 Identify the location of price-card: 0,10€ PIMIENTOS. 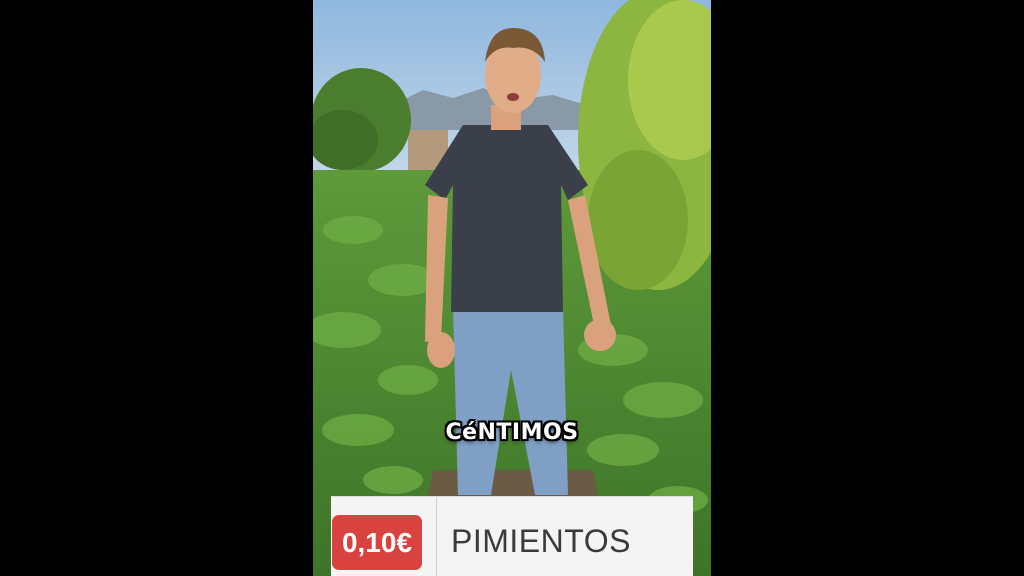
(512, 536).